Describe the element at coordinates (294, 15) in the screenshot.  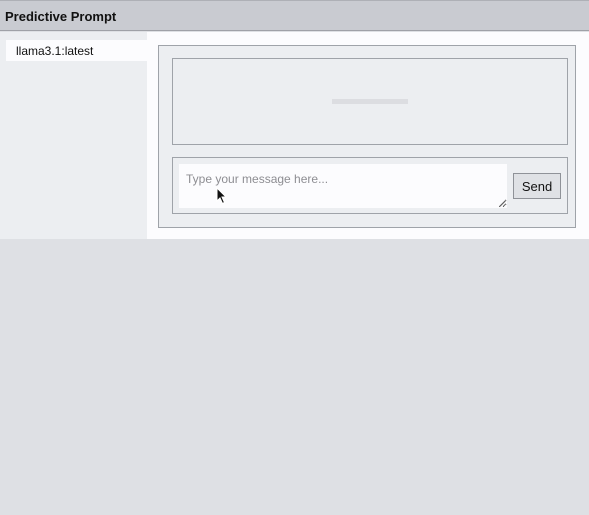
I see `title-bar: Predictive Prompt` at that location.